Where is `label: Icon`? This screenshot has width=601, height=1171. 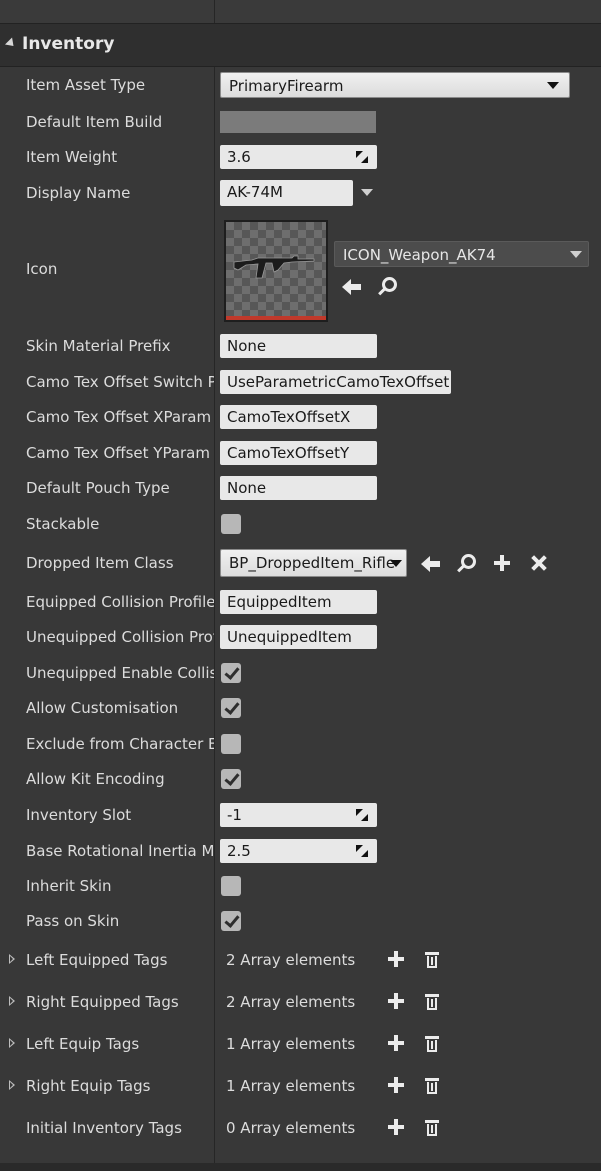
label: Icon is located at coordinates (42, 269).